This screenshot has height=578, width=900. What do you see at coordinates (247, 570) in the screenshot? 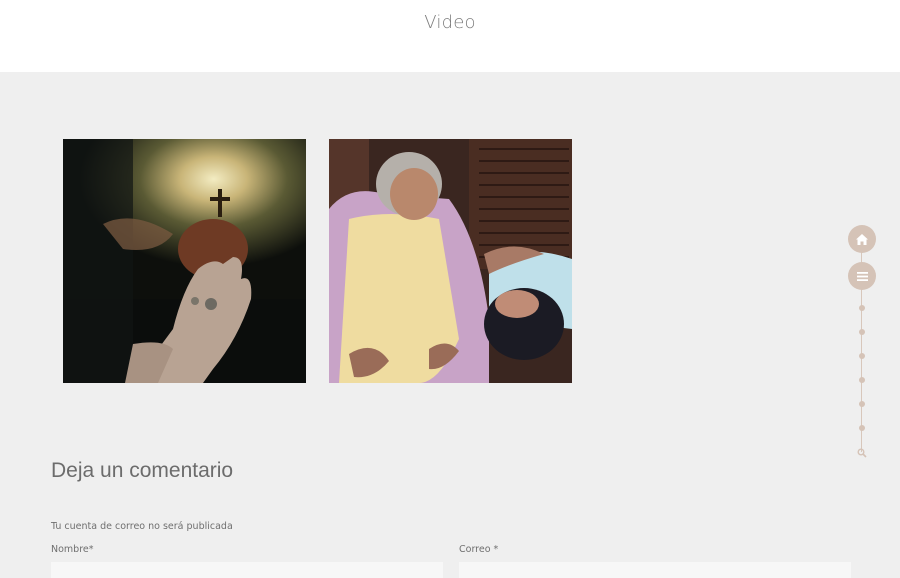
I see `name-input` at bounding box center [247, 570].